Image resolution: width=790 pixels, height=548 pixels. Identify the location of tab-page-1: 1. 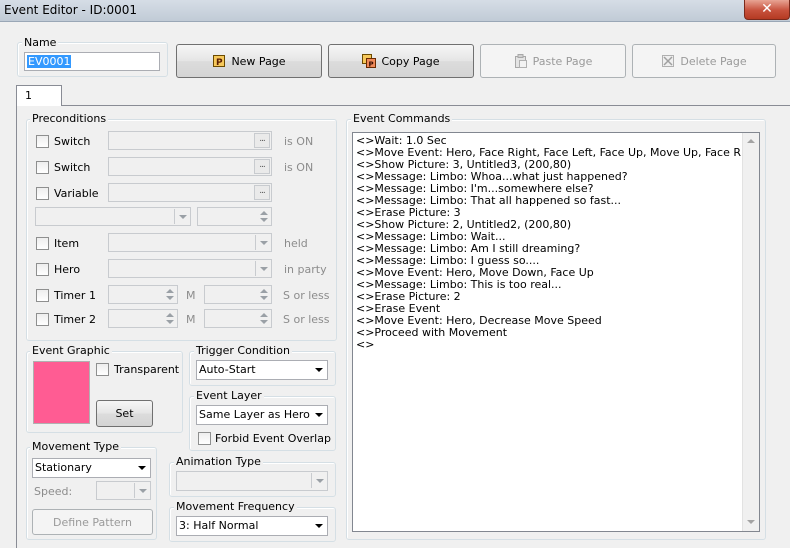
(39, 95).